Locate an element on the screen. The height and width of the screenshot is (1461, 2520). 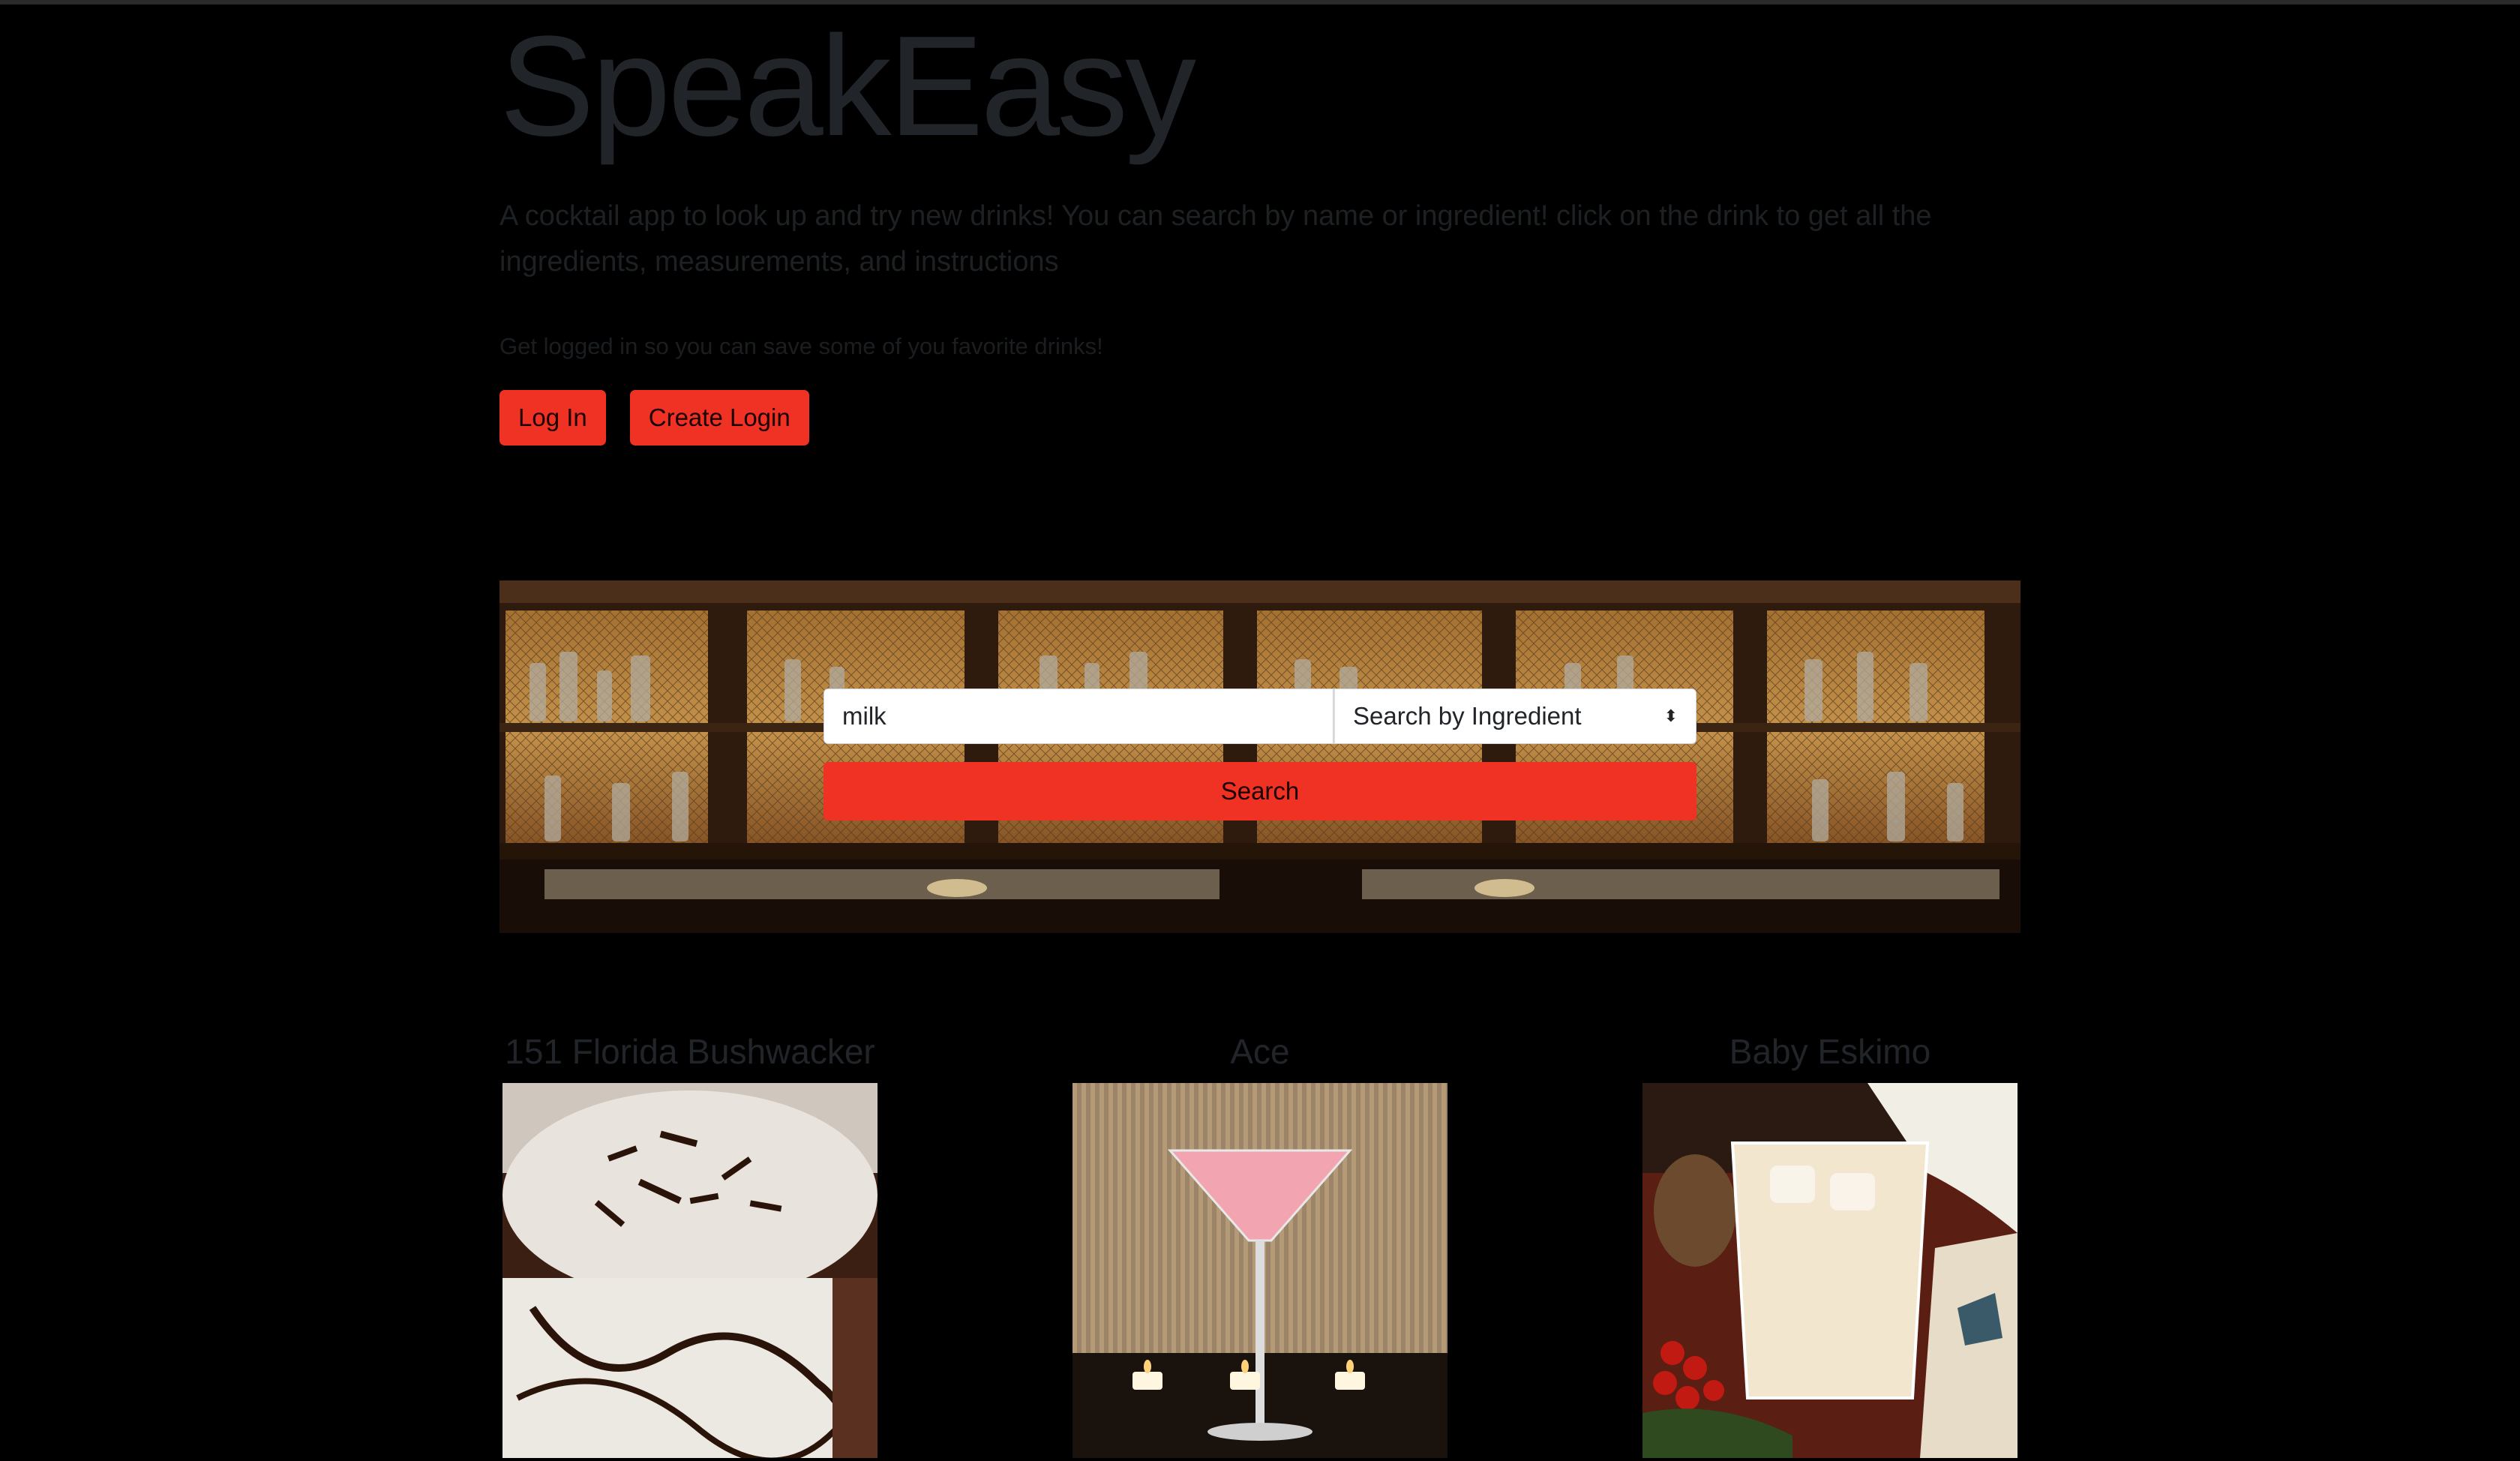
search-input-group: Search by Ingredient ⬍ is located at coordinates (1260, 716).